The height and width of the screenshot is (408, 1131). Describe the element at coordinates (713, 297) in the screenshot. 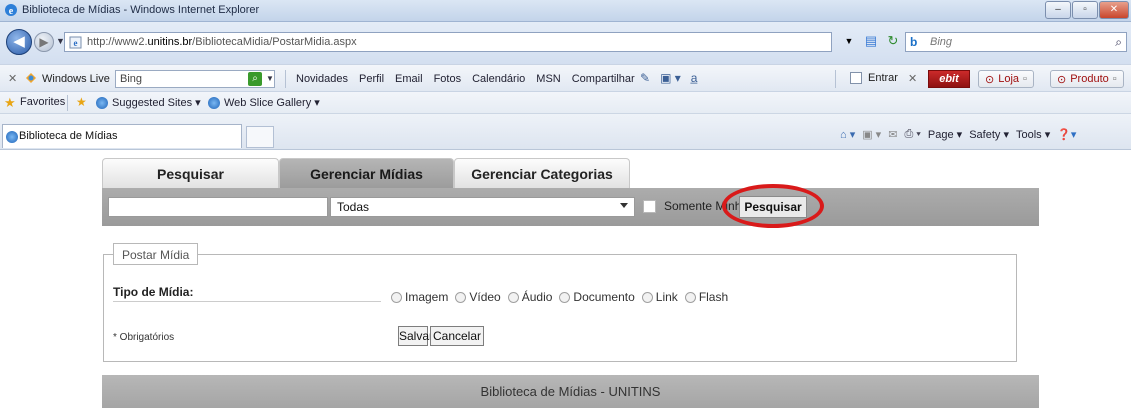

I see `radio-label: Flash` at that location.